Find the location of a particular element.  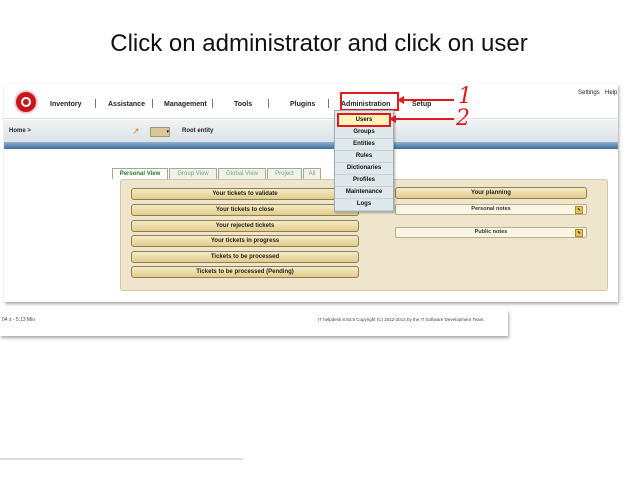

tab-all: All is located at coordinates (312, 173).